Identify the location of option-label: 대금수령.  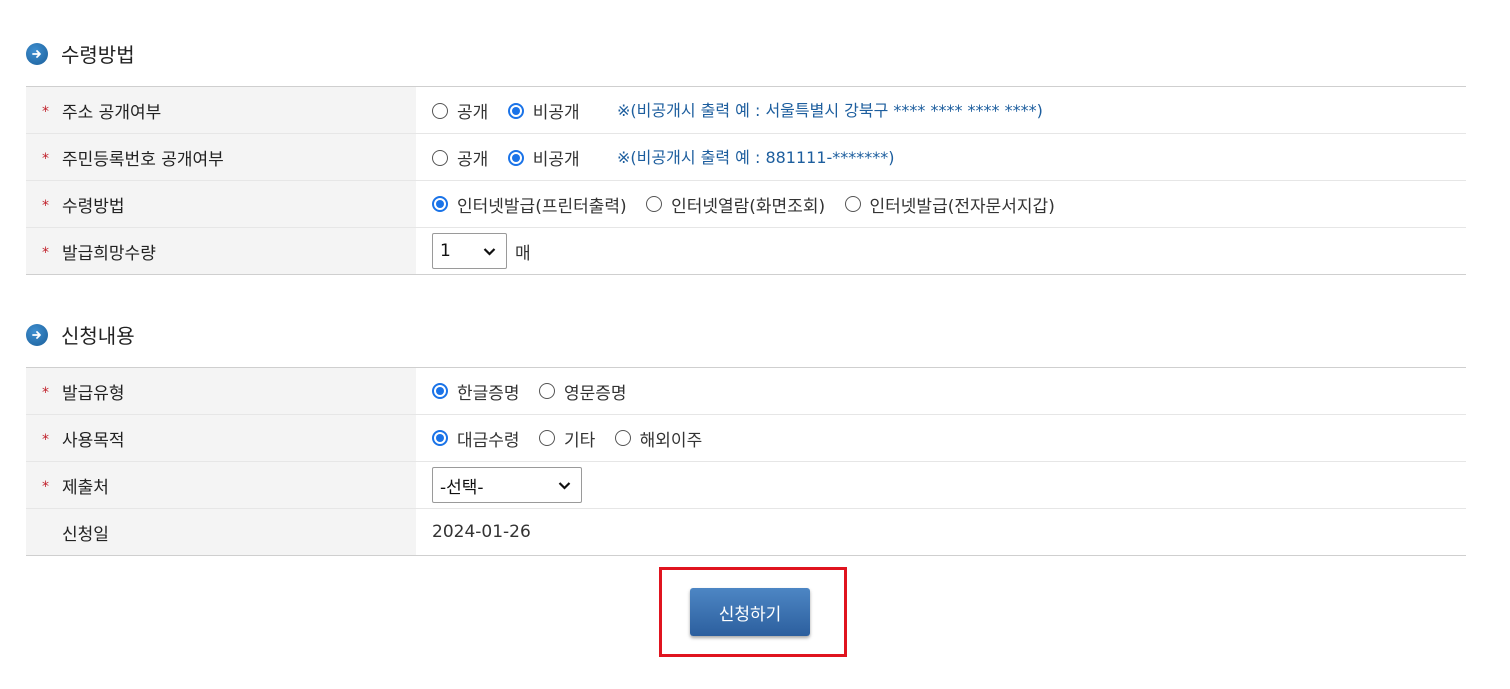
(488, 440).